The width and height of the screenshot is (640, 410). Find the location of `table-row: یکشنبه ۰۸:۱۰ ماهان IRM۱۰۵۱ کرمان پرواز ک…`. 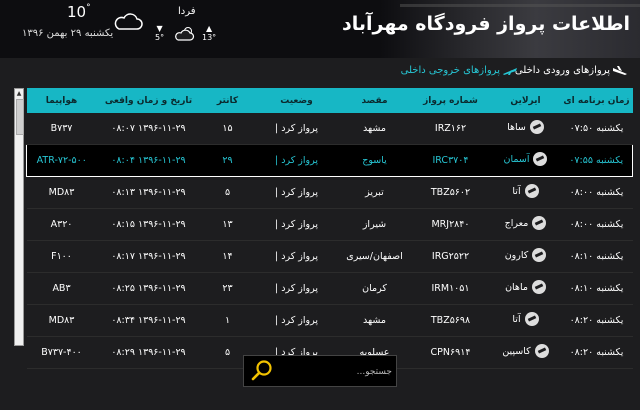

table-row: یکشنبه ۰۸:۱۰ ماهان IRM۱۰۵۱ کرمان پرواز ک… is located at coordinates (329, 288).